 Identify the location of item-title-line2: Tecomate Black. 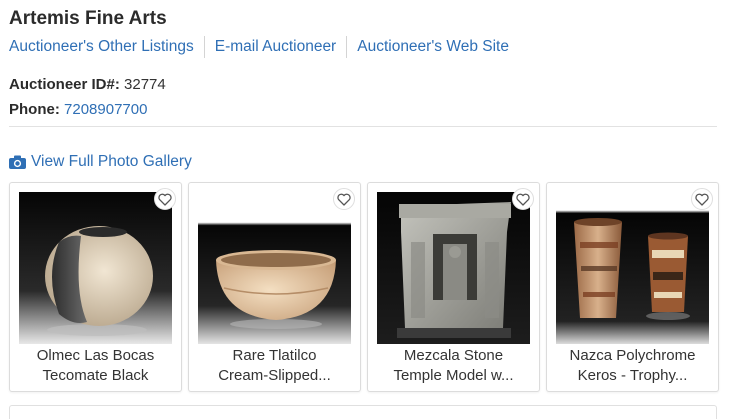
(95, 375).